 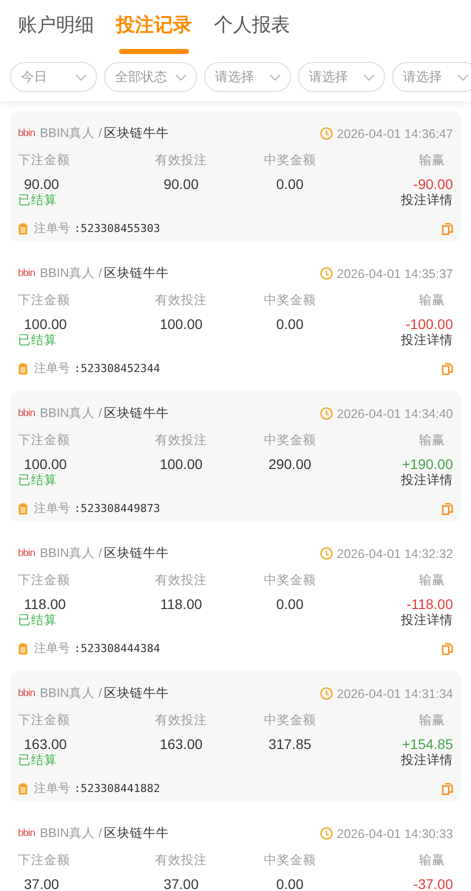 I want to click on amount-value: 118.00, so click(x=181, y=604).